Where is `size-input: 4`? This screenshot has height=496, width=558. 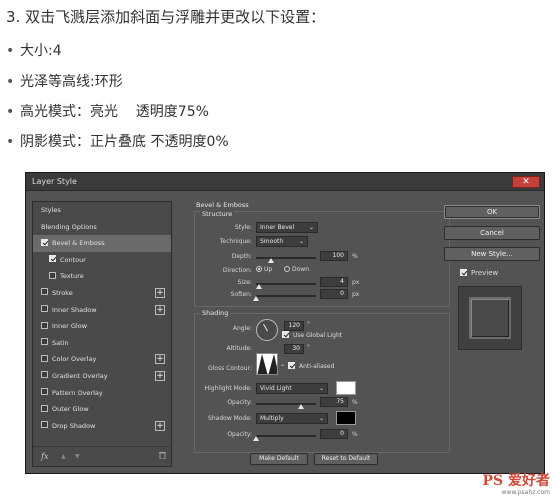
size-input: 4 is located at coordinates (334, 282).